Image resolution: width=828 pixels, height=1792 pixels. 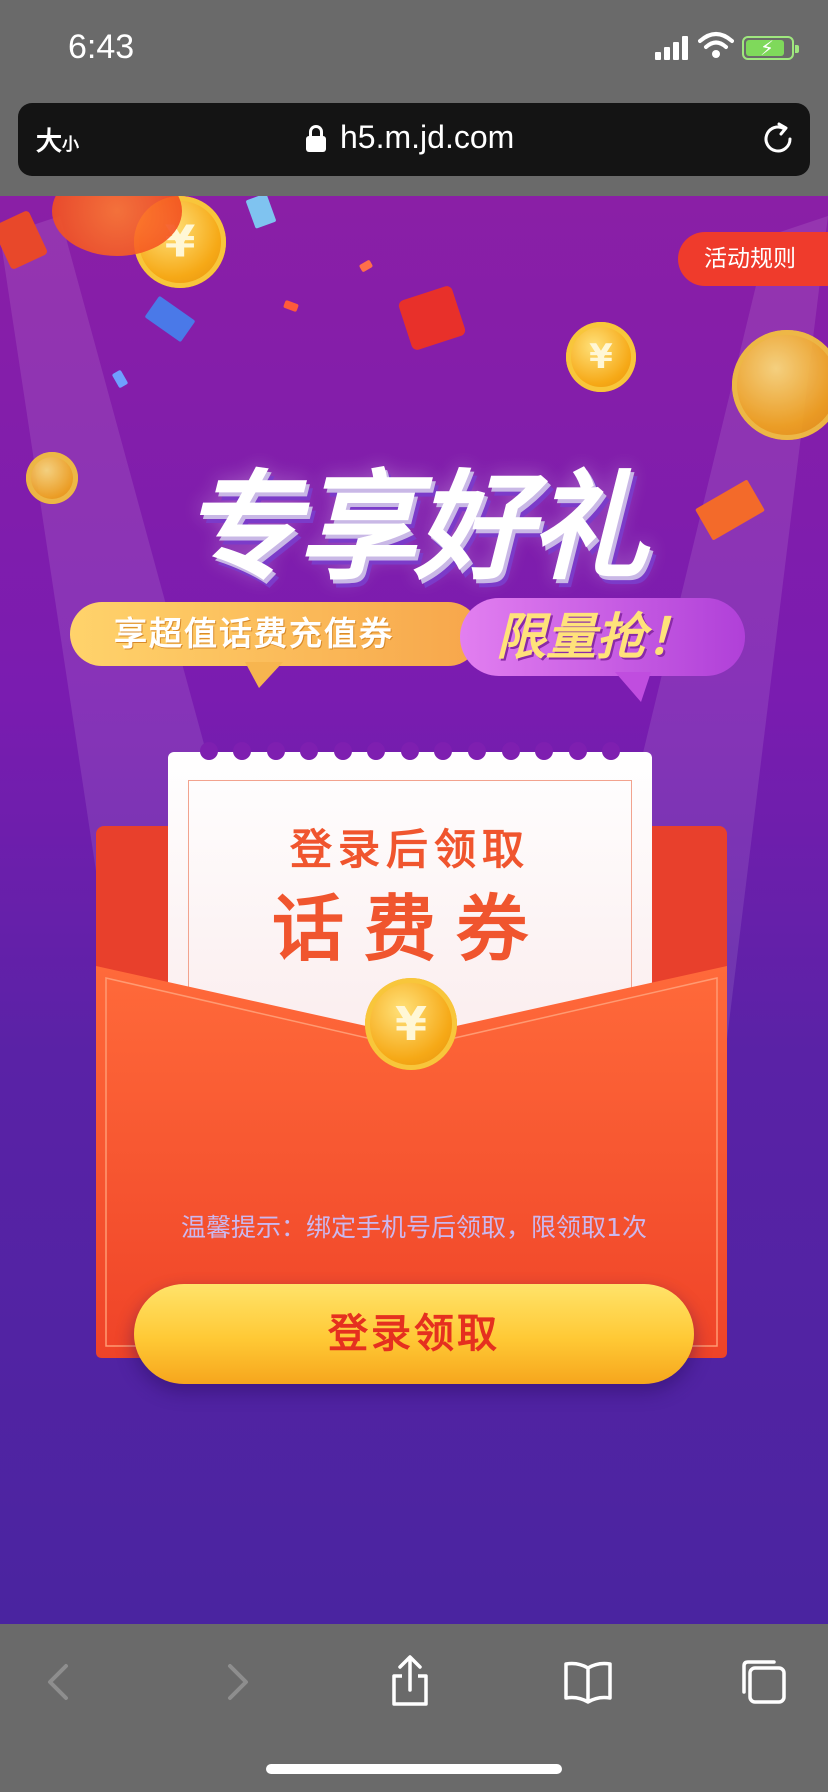 What do you see at coordinates (414, 1334) in the screenshot?
I see `login-claim-button: 登录领取` at bounding box center [414, 1334].